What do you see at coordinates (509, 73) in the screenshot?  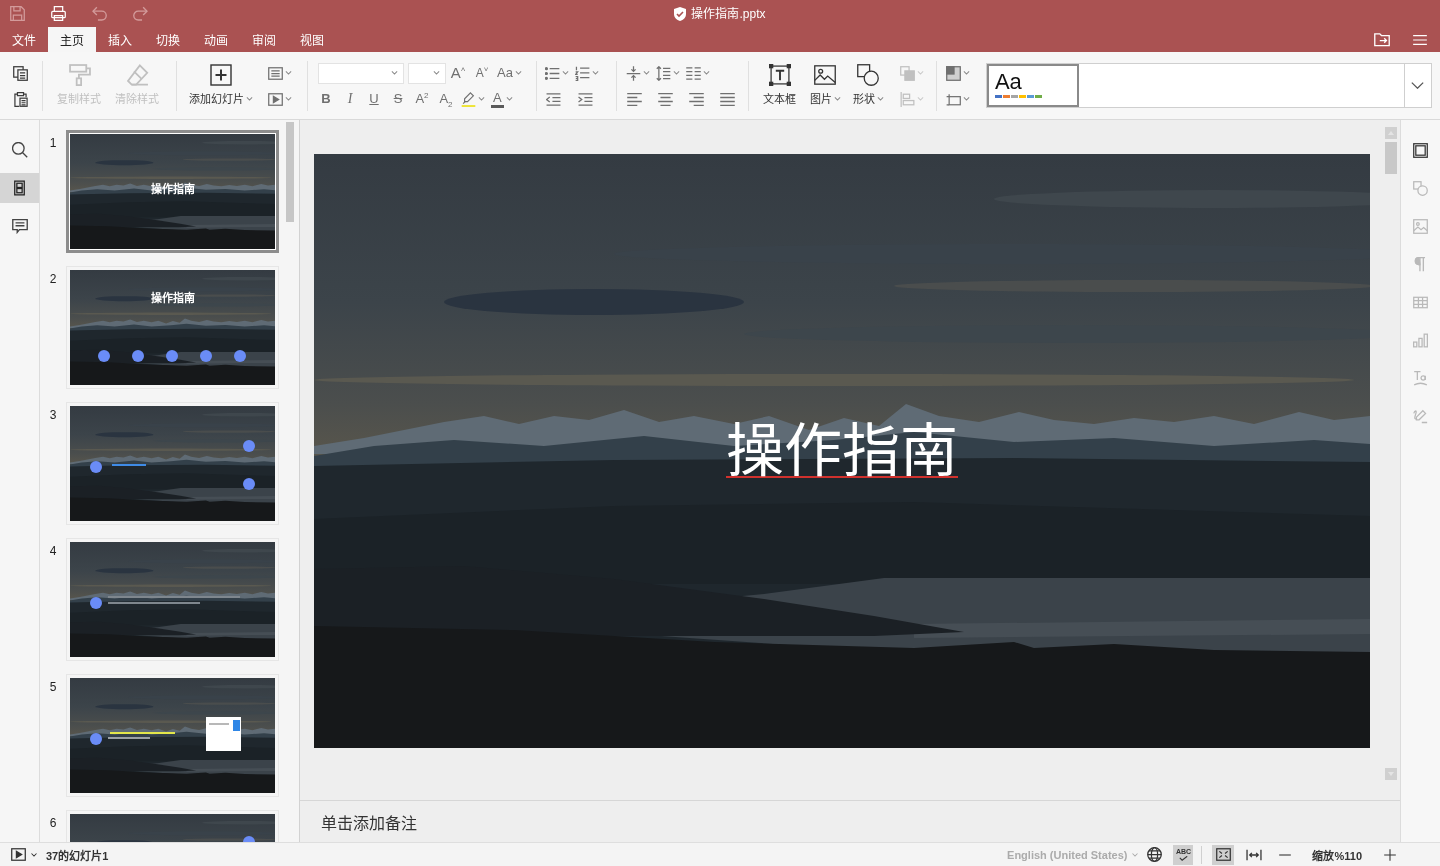 I see `change-case-button: Aa` at bounding box center [509, 73].